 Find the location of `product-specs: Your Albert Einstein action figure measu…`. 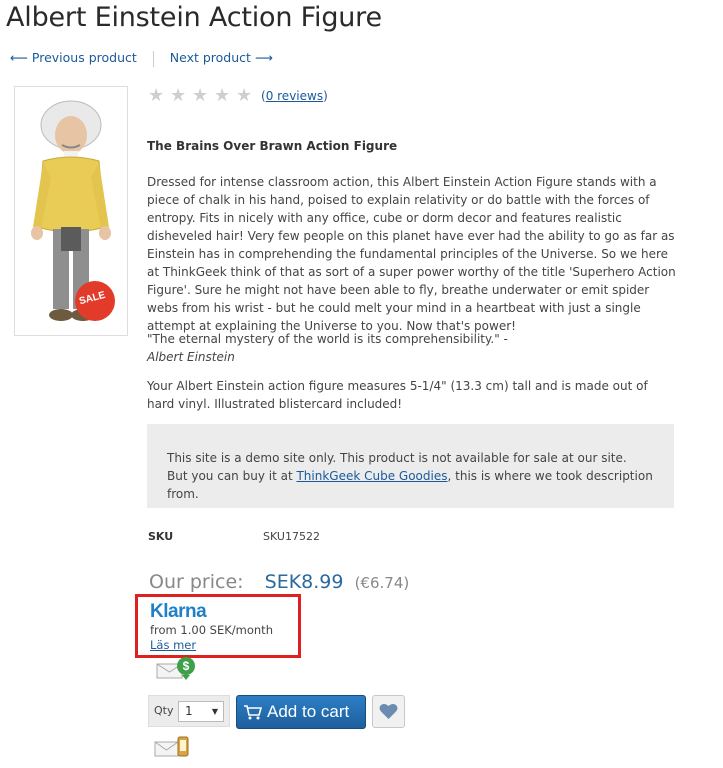

product-specs: Your Albert Einstein action figure measu… is located at coordinates (397, 395).